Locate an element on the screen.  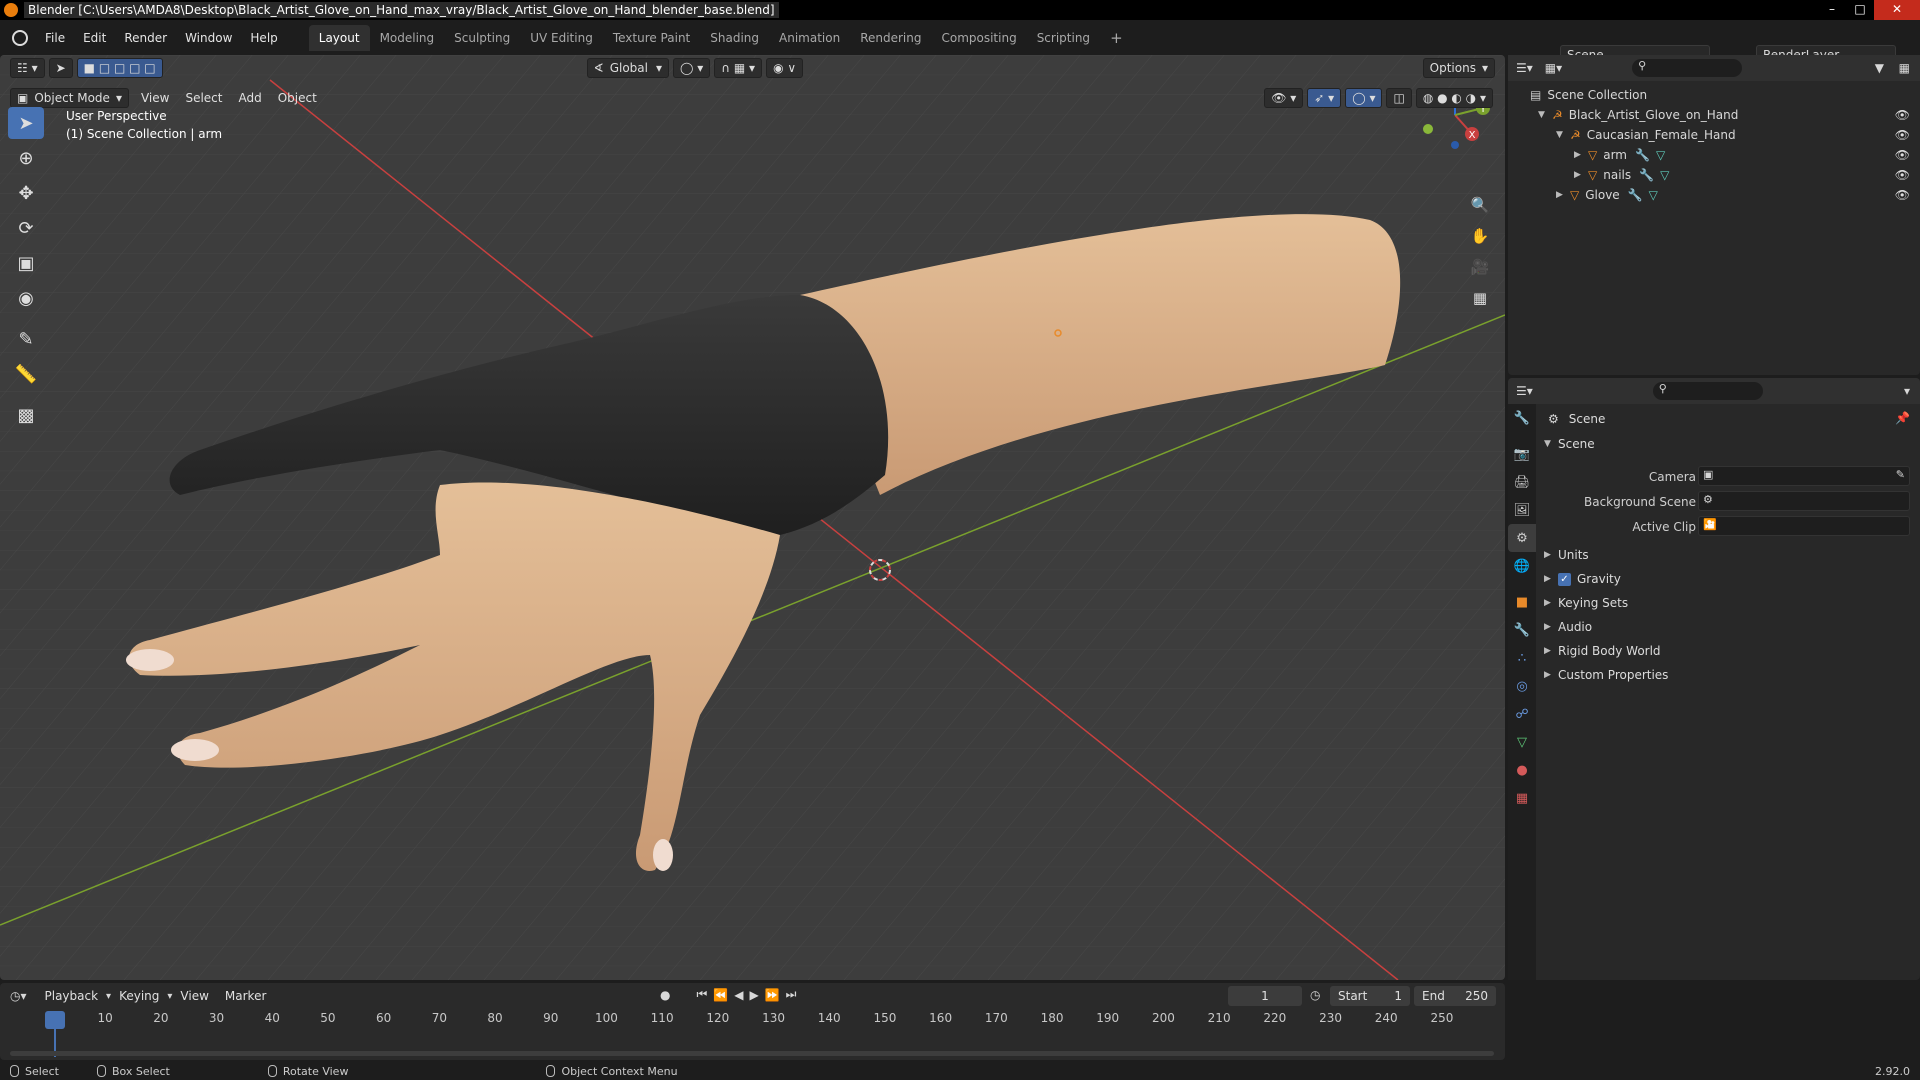
jump-keyframe-back-icon: ⏪ is located at coordinates (720, 995).